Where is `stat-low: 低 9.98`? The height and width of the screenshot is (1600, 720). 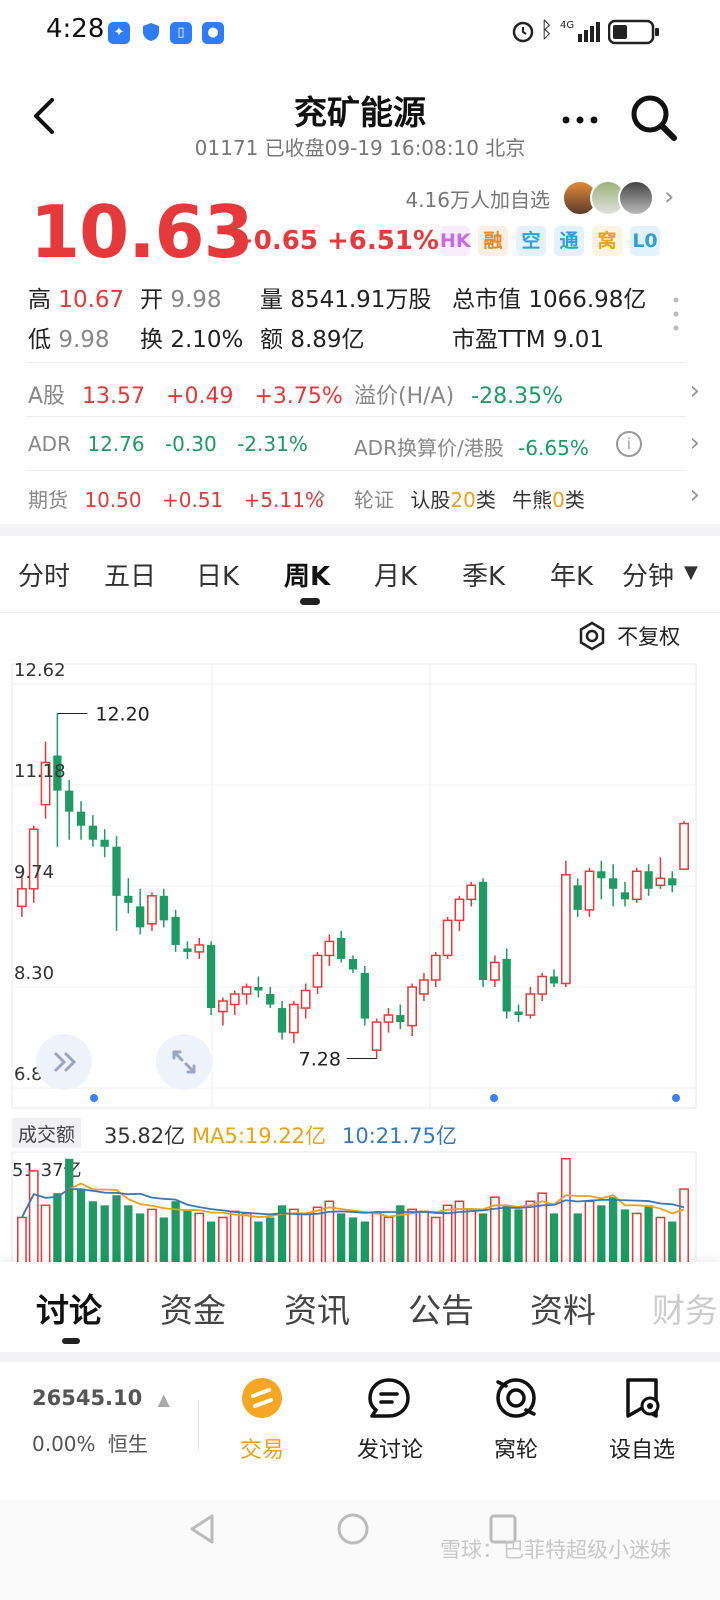 stat-low: 低 9.98 is located at coordinates (69, 337).